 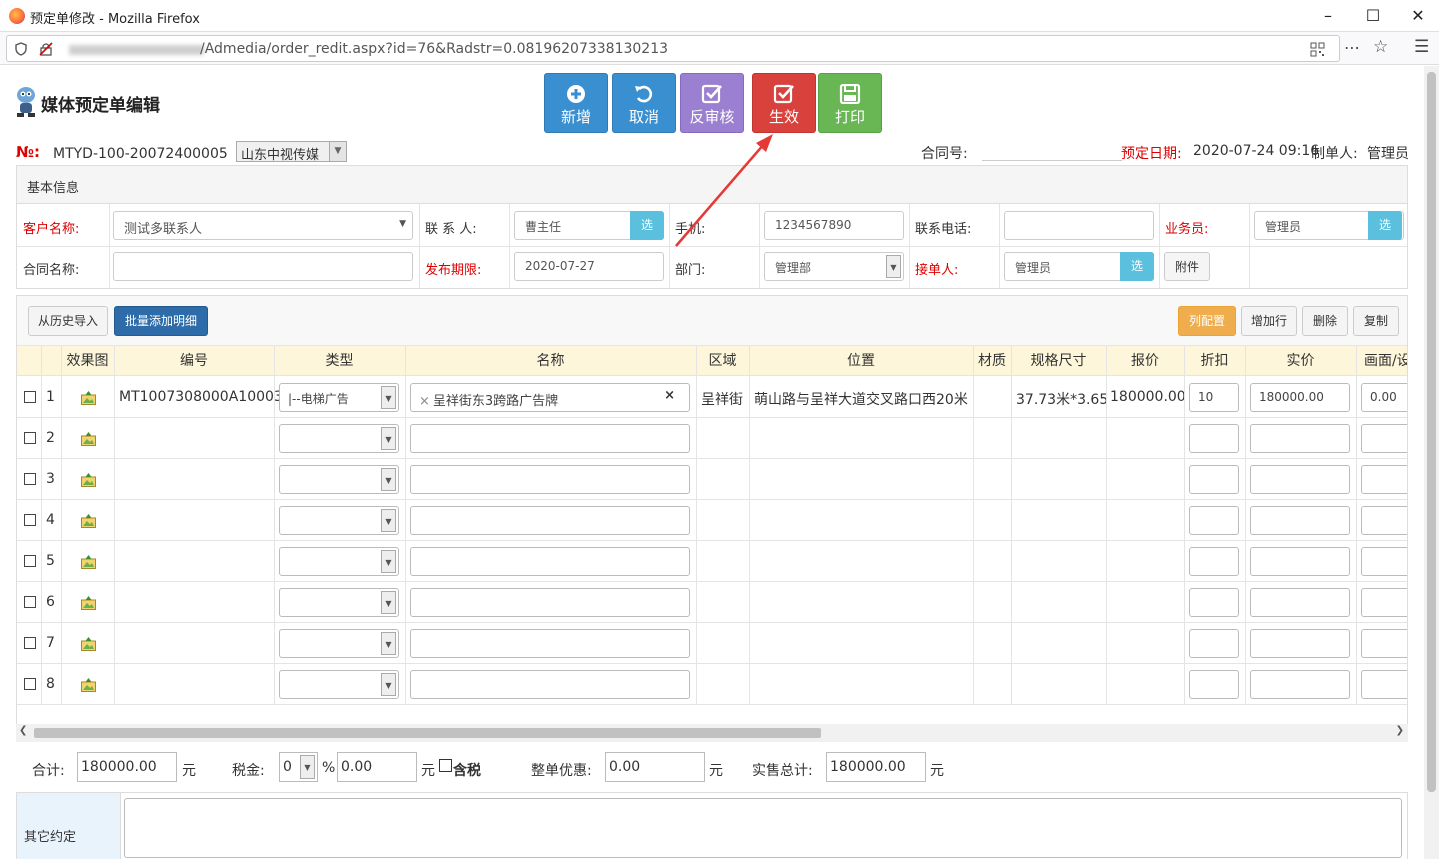 What do you see at coordinates (1207, 321) in the screenshot?
I see `column-config-button: 列配置` at bounding box center [1207, 321].